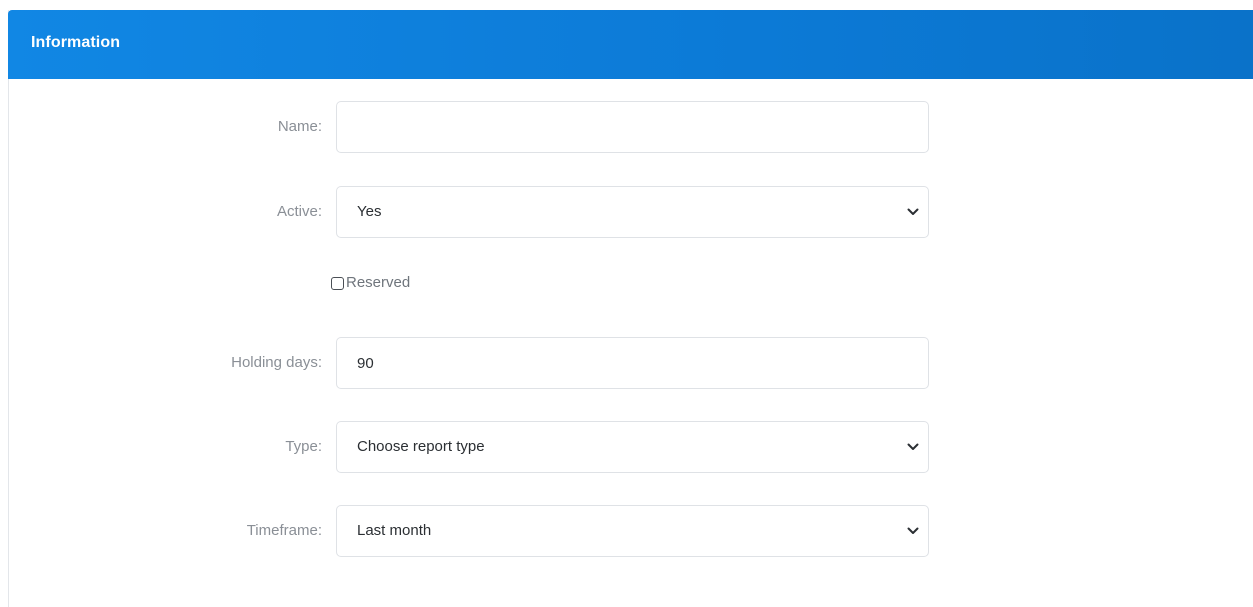 Image resolution: width=1253 pixels, height=607 pixels. Describe the element at coordinates (276, 362) in the screenshot. I see `holding-days-label: Holding days:` at that location.